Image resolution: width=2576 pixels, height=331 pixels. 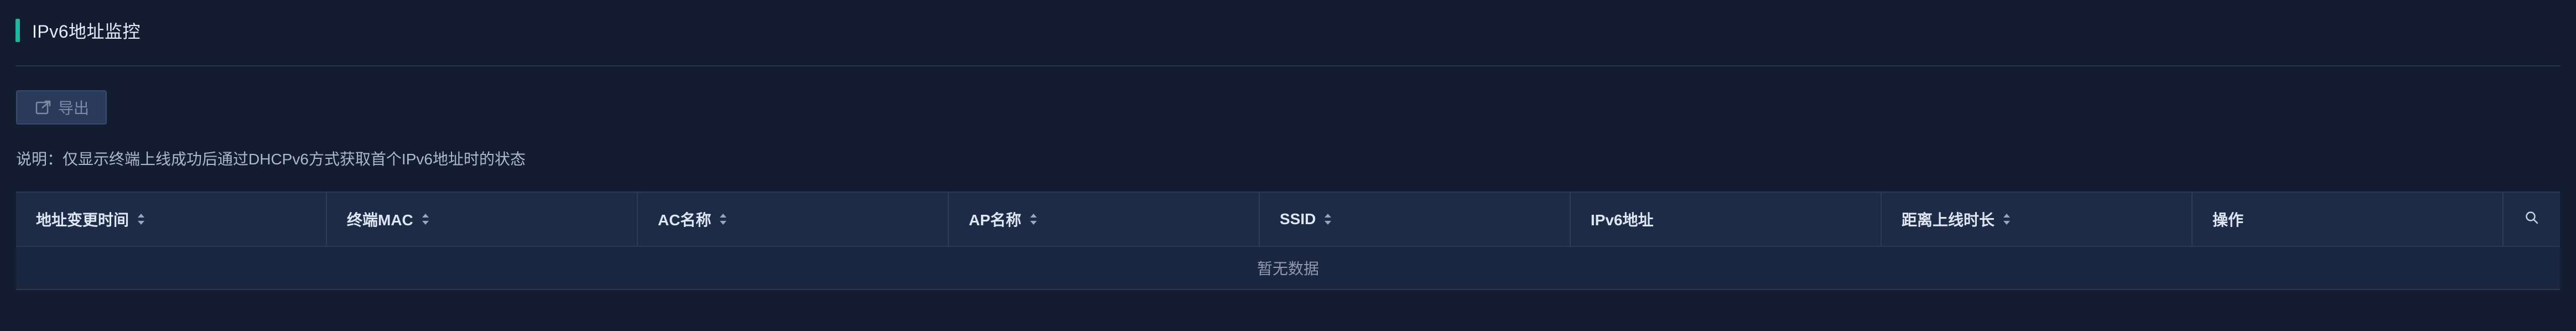 I want to click on column-label: 终端MAC, so click(x=380, y=220).